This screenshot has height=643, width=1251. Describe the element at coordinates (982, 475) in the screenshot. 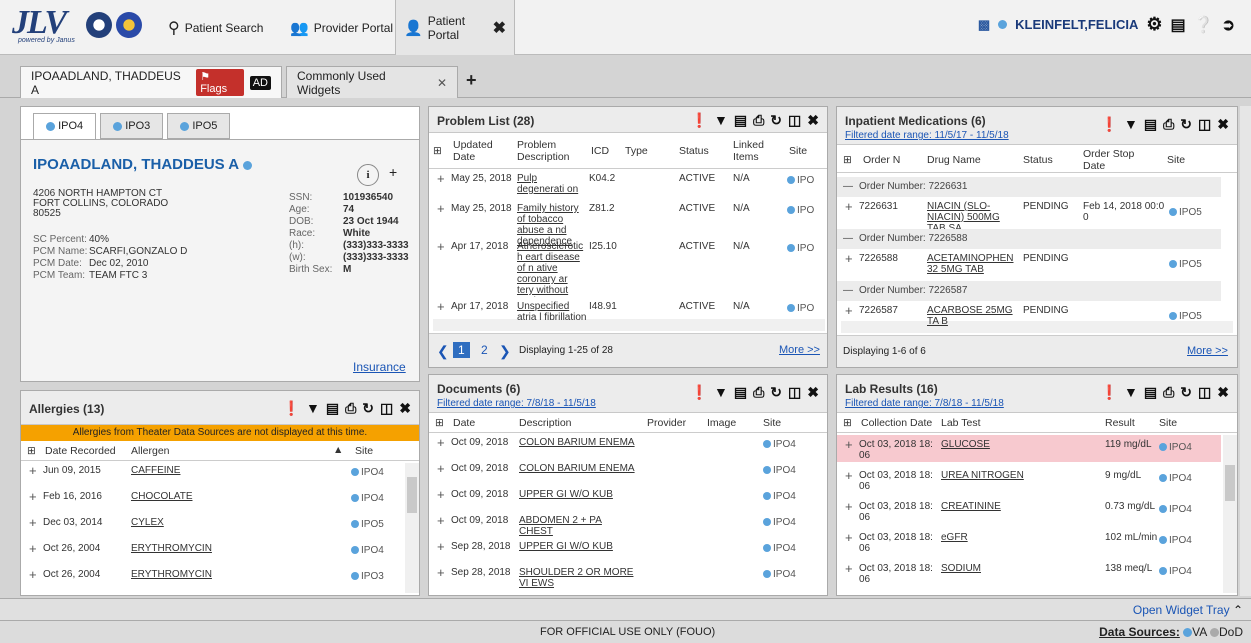

I see `lab-test-link: UREA NITROGEN` at that location.